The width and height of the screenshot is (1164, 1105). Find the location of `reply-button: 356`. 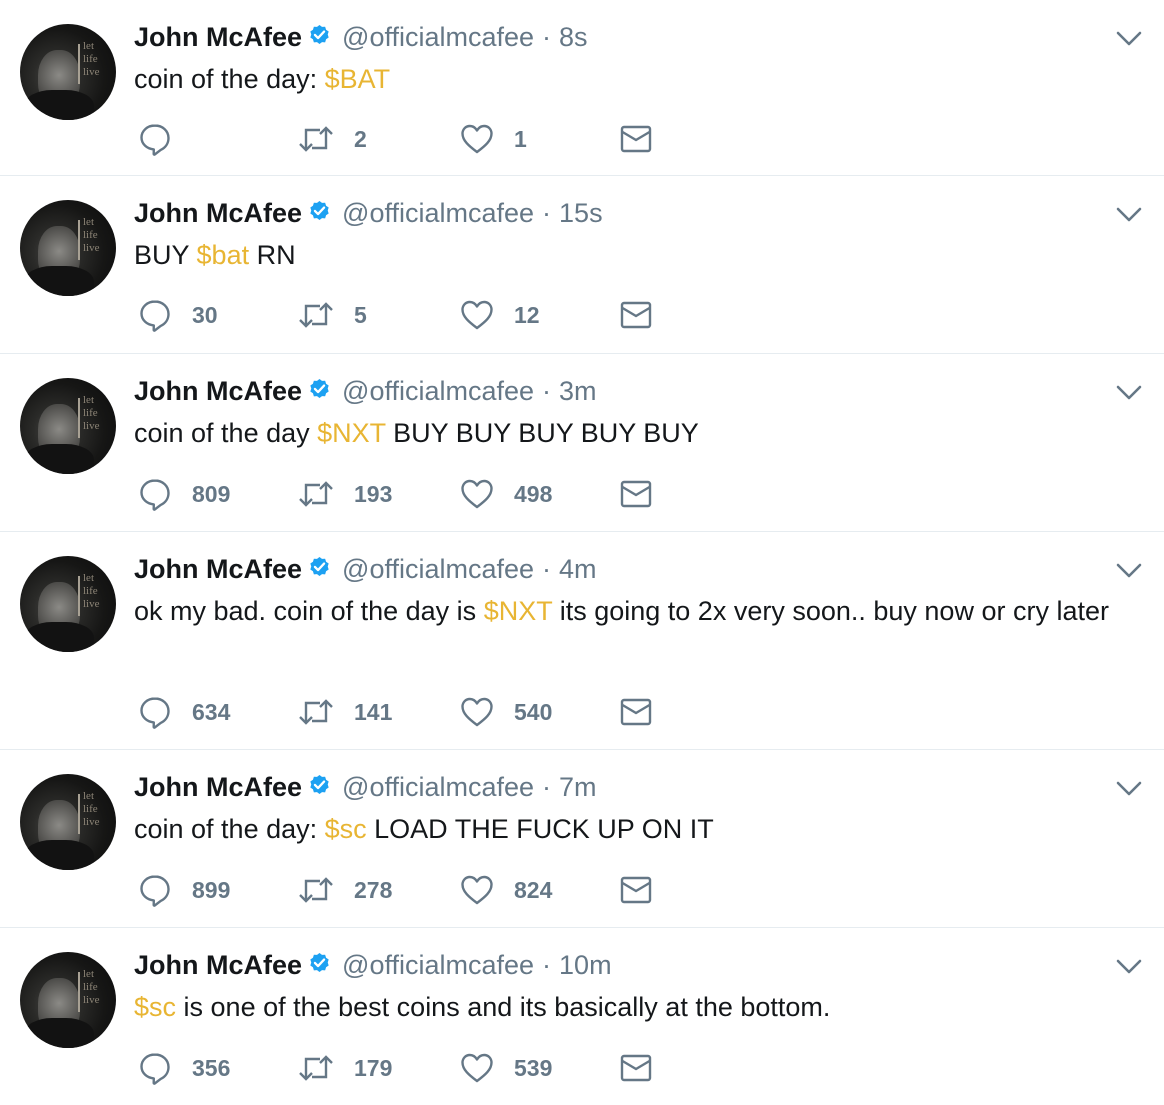

reply-button: 356 is located at coordinates (184, 1068).